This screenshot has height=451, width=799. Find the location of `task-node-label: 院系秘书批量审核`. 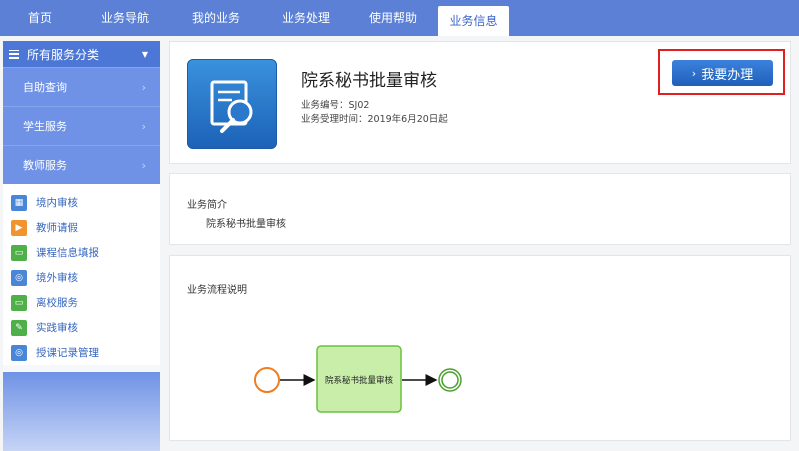

task-node-label: 院系秘书批量审核 is located at coordinates (359, 380).